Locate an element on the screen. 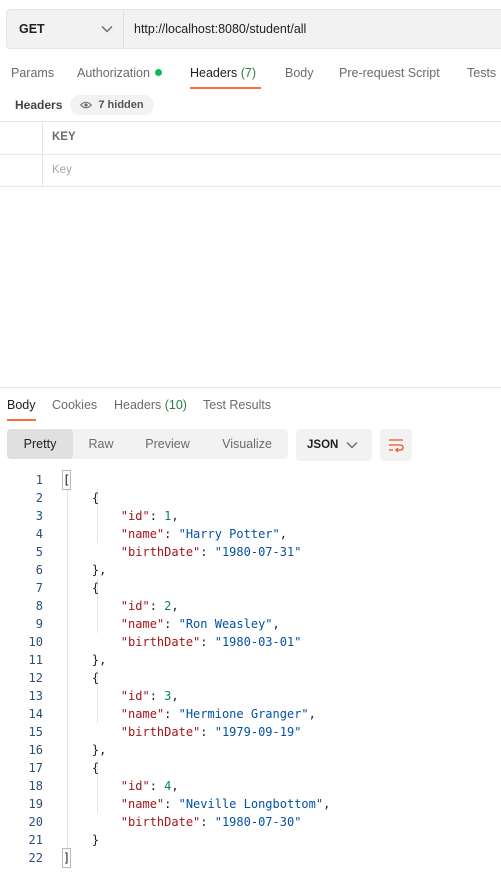  code-text: "name": "Neville Longbottom", is located at coordinates (225, 804).